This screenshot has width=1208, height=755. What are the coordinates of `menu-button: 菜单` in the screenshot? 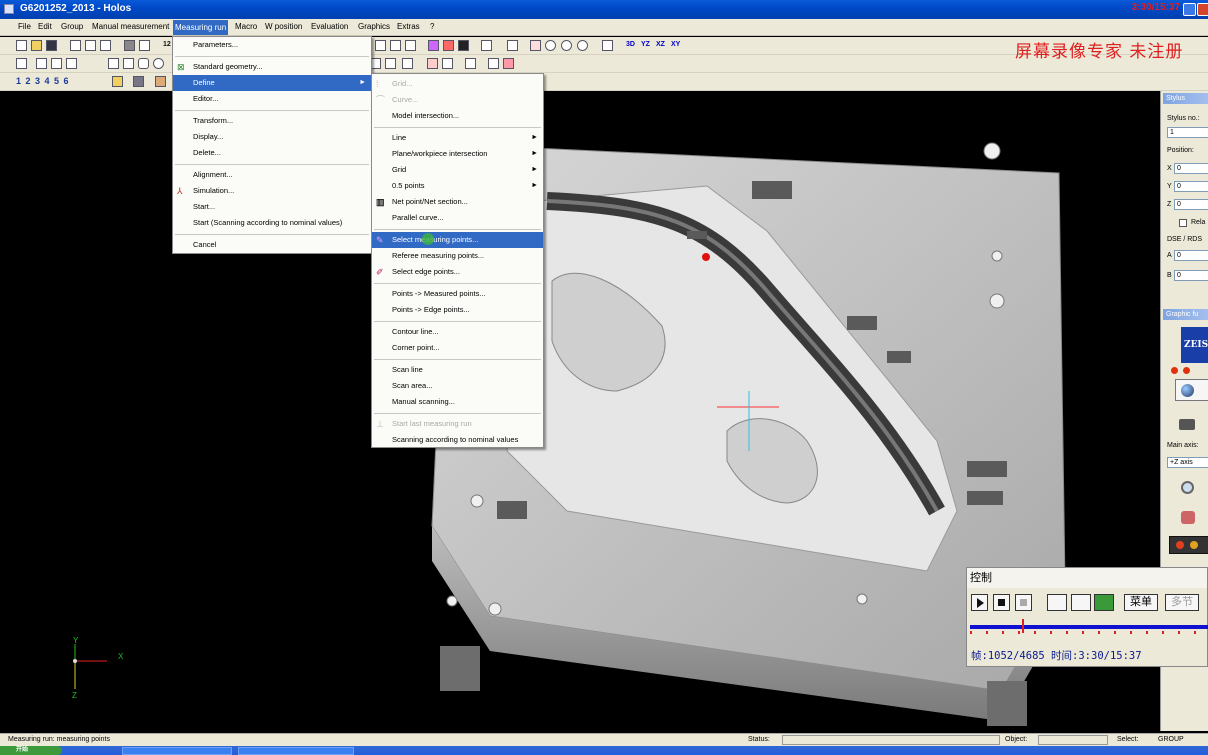 It's located at (1141, 602).